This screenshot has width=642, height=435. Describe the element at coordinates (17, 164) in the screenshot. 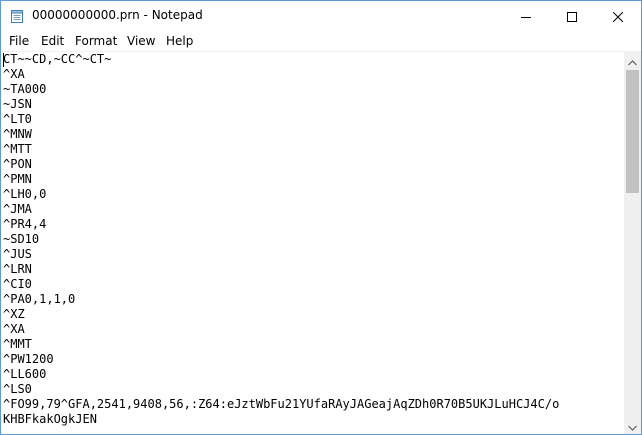

I see `text-line: ^PON` at that location.